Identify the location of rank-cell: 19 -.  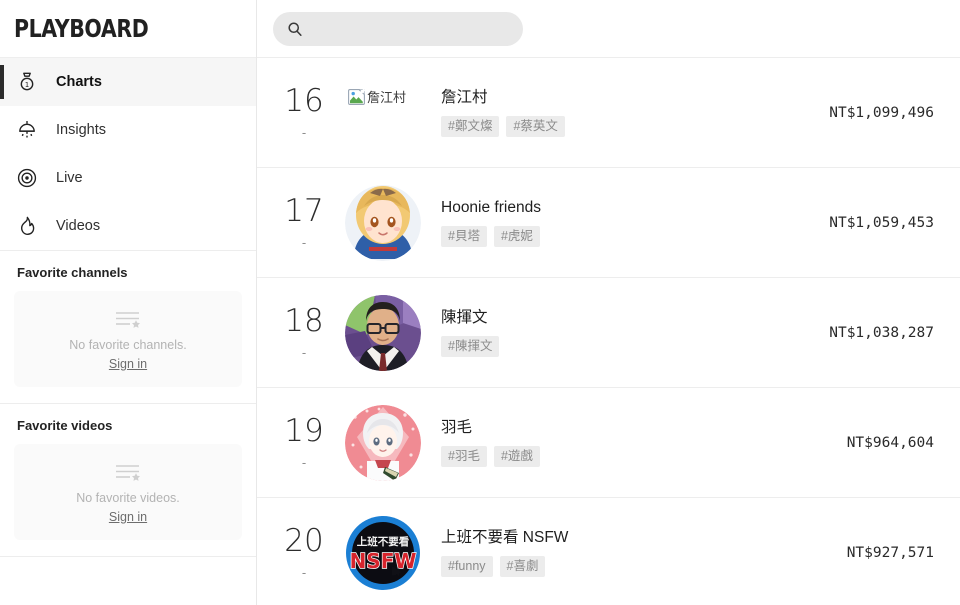
(304, 441).